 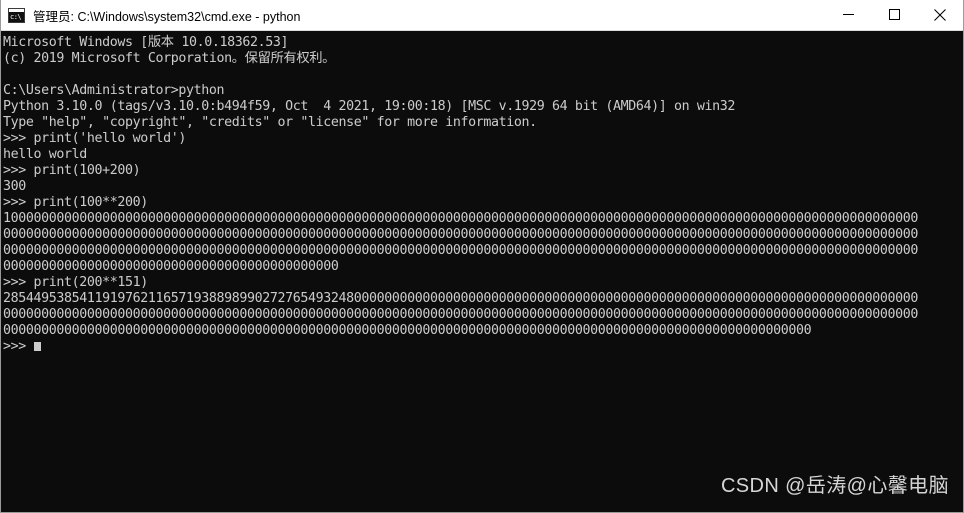 What do you see at coordinates (14, 186) in the screenshot?
I see `console-line: 300` at bounding box center [14, 186].